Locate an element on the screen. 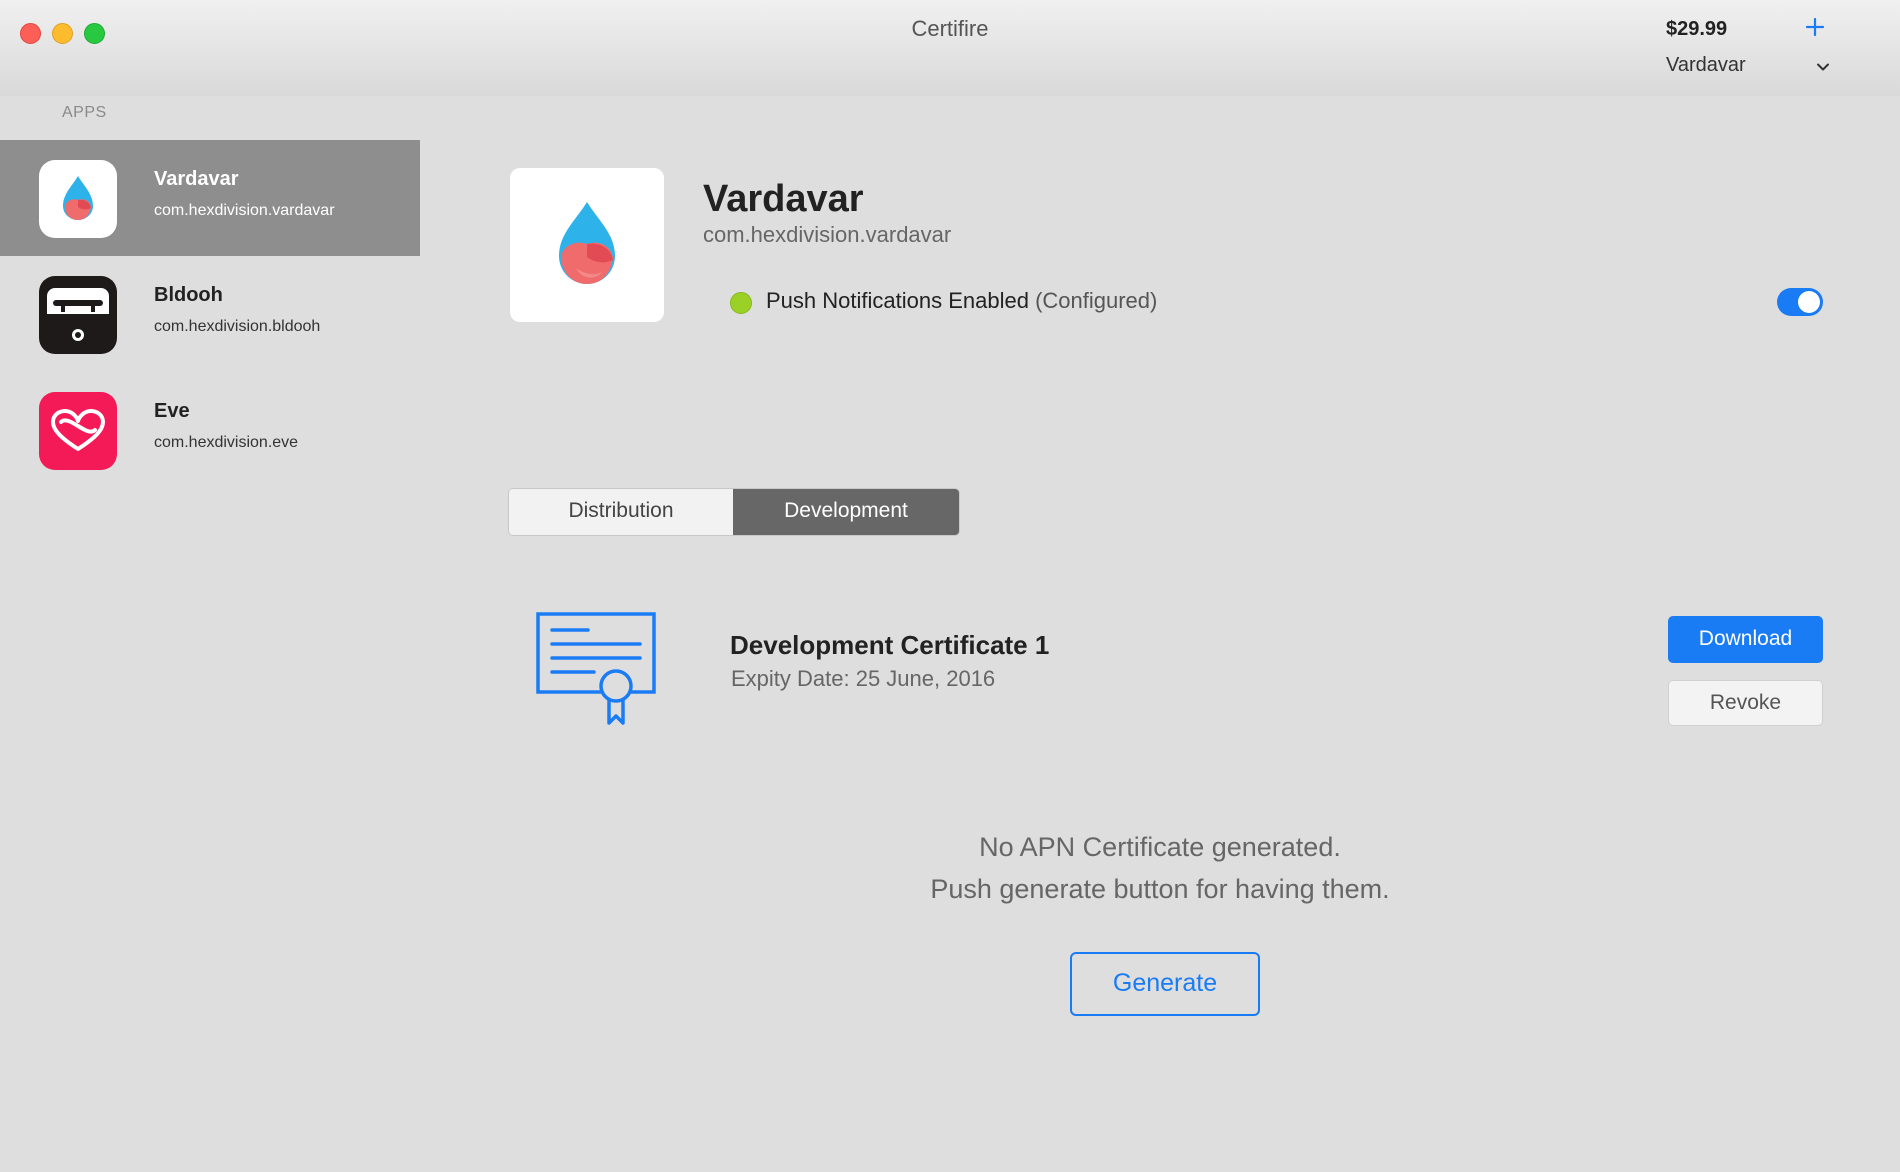 The image size is (1900, 1172). generate-button: Generate is located at coordinates (1165, 984).